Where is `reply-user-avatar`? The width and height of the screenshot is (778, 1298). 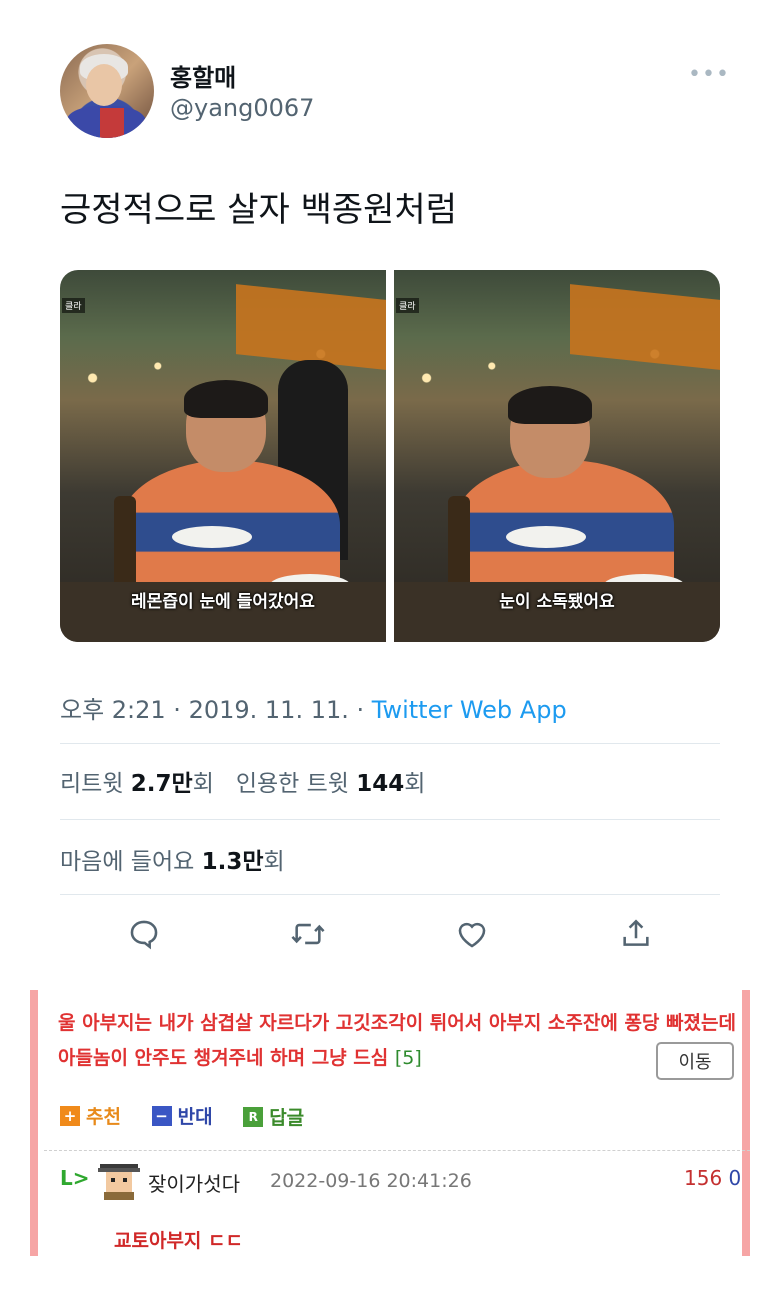 reply-user-avatar is located at coordinates (119, 1181).